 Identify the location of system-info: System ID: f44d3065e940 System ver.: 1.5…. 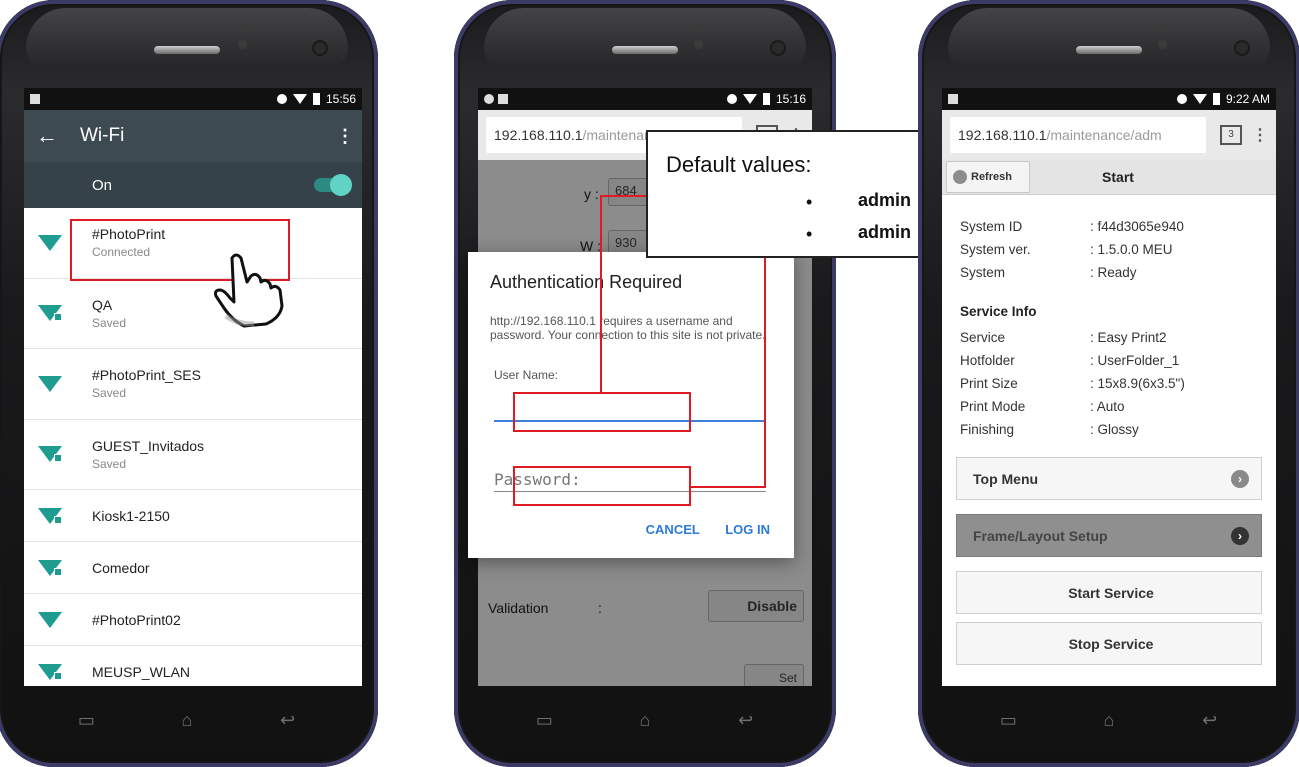
(1109, 249).